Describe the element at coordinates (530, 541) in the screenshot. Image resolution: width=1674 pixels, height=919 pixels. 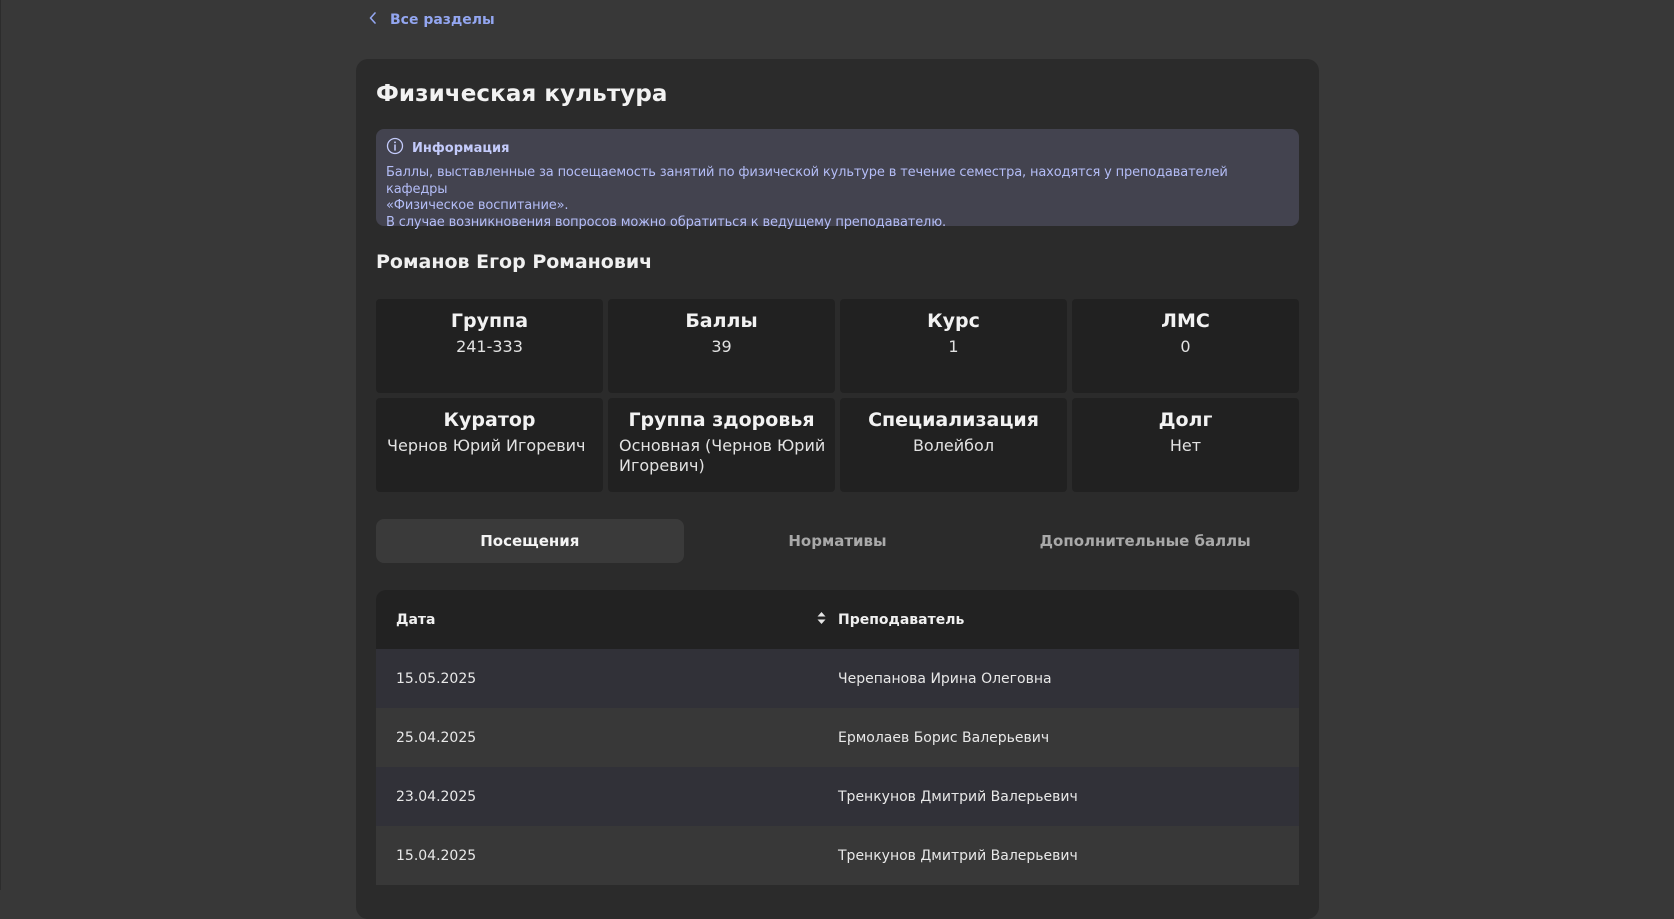
I see `tab-attendance: Посещения` at that location.